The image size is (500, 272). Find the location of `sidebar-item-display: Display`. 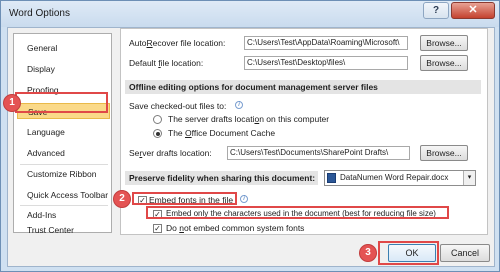

sidebar-item-display: Display is located at coordinates (63, 69).